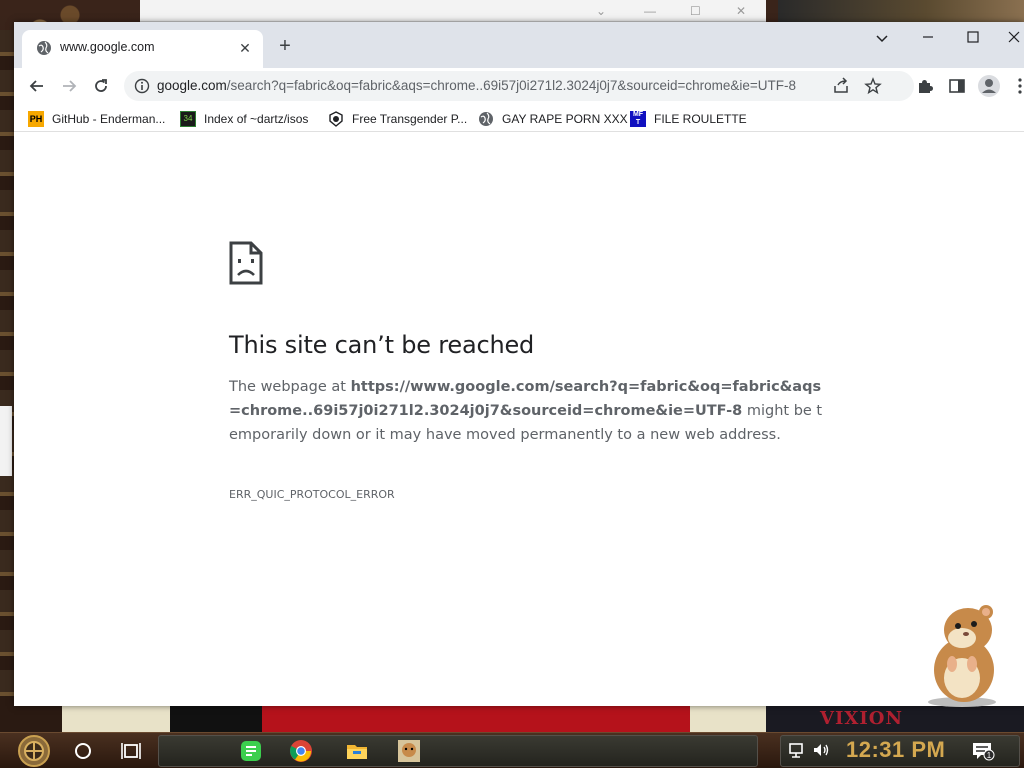 This screenshot has height=768, width=1024. I want to click on notes-app-icon, so click(251, 751).